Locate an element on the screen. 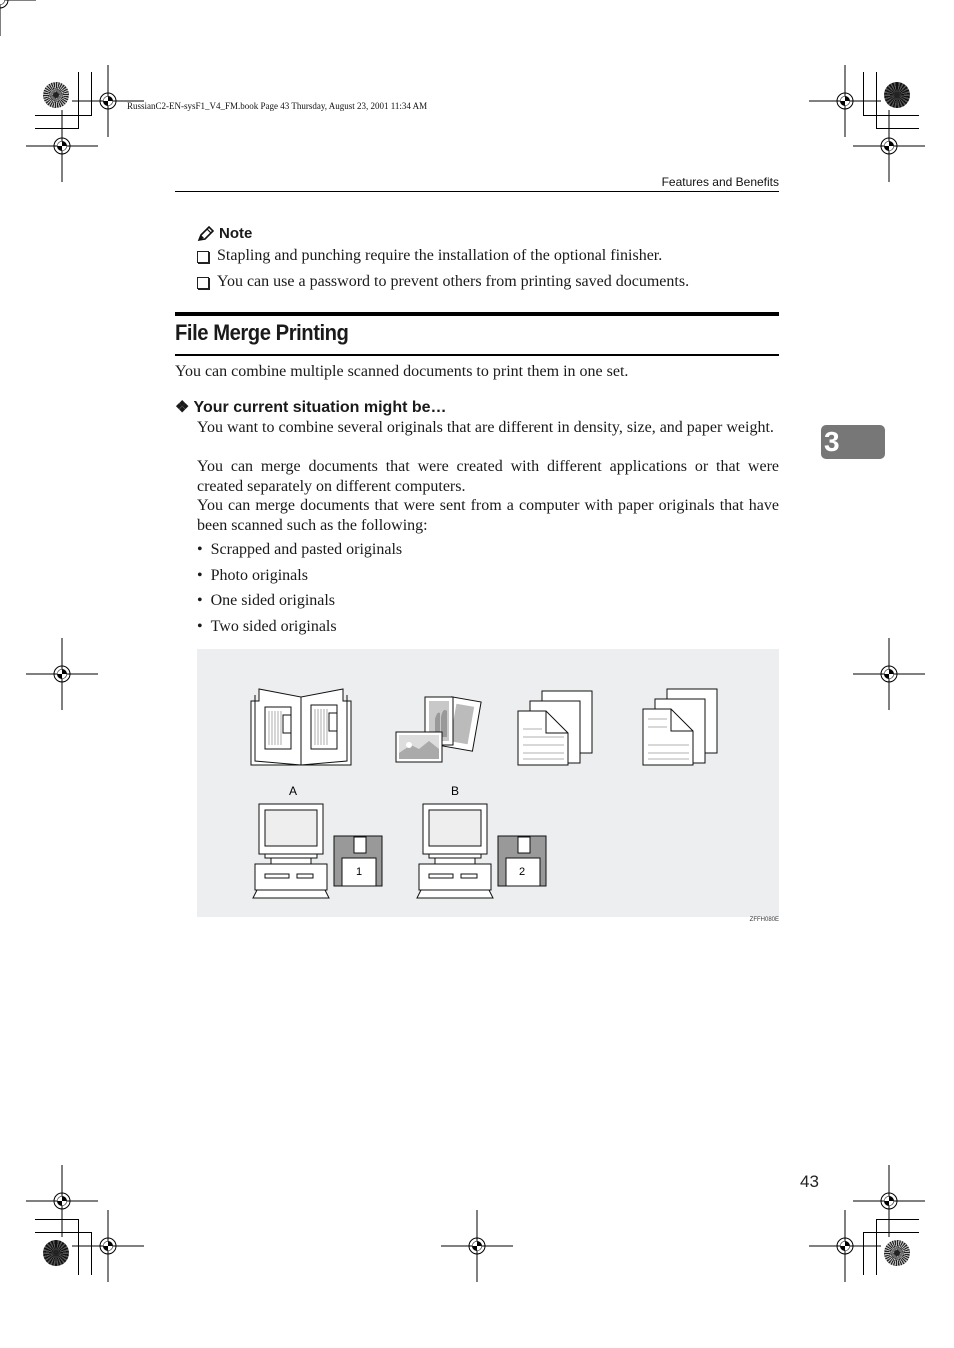  list-item: • Two sided originals is located at coordinates (267, 626).